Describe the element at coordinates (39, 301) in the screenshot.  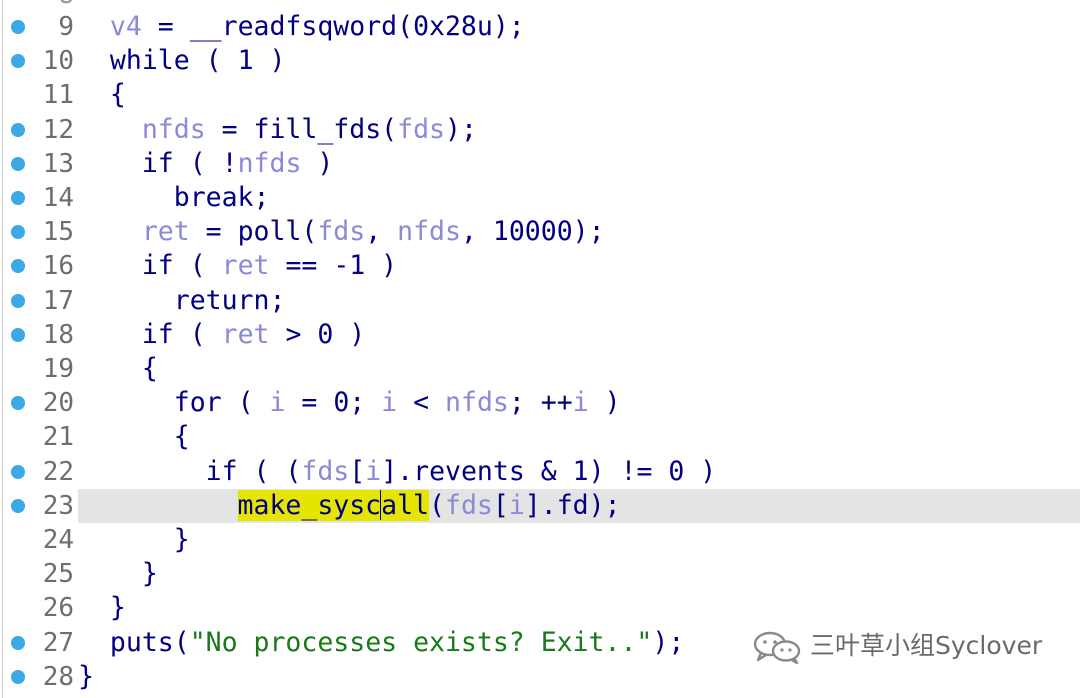
I see `line-gutter: 17` at that location.